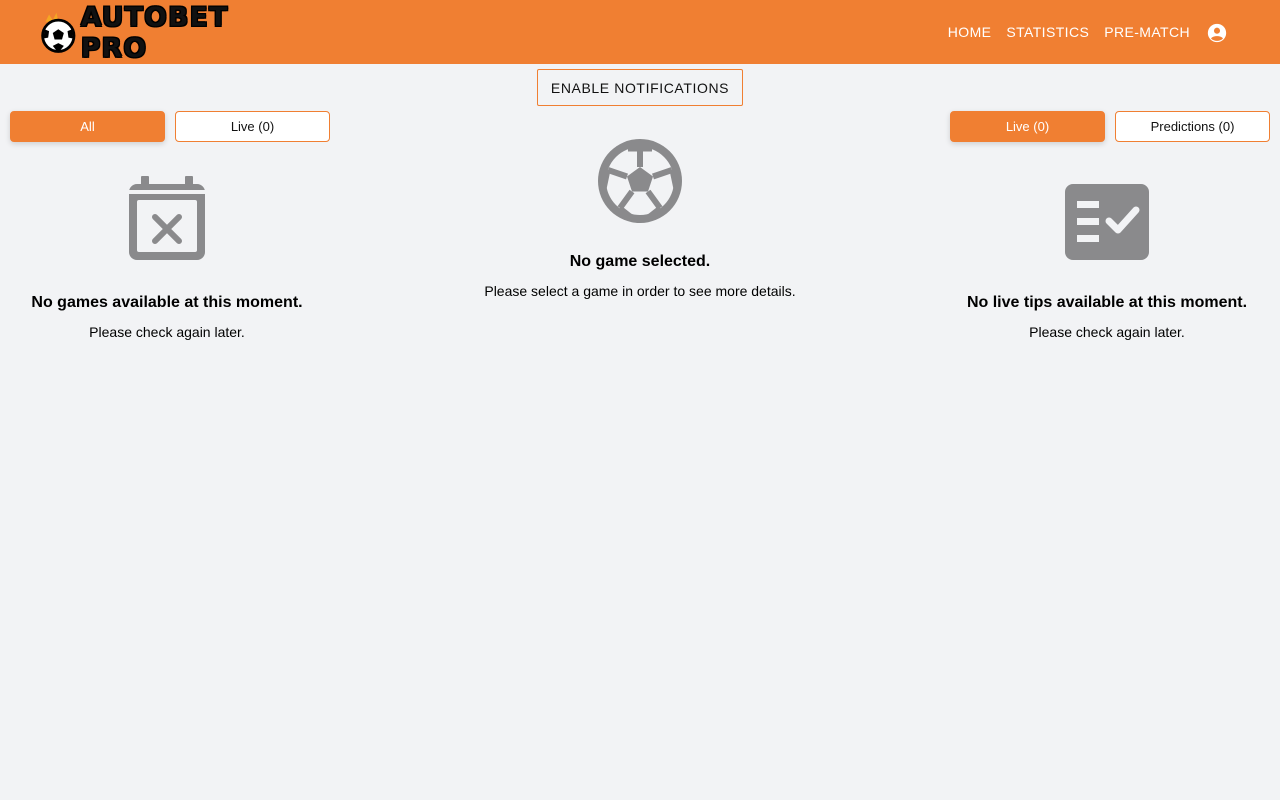  Describe the element at coordinates (154, 33) in the screenshot. I see `brand-name: AUTOBET PRO` at that location.